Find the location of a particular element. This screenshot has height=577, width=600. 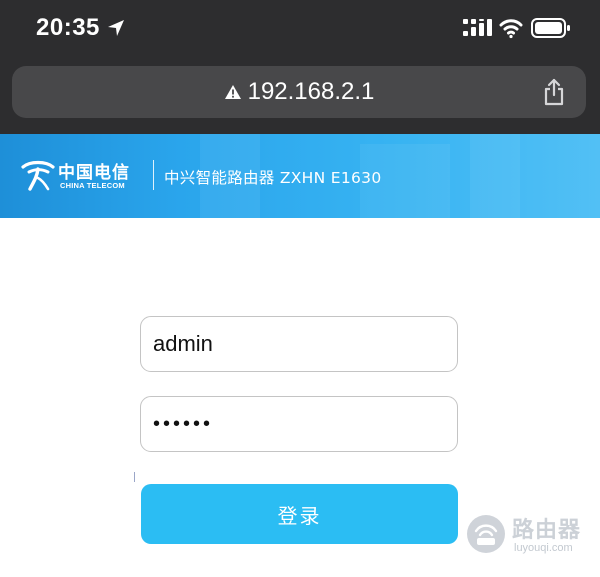

wifi-icon is located at coordinates (511, 29).